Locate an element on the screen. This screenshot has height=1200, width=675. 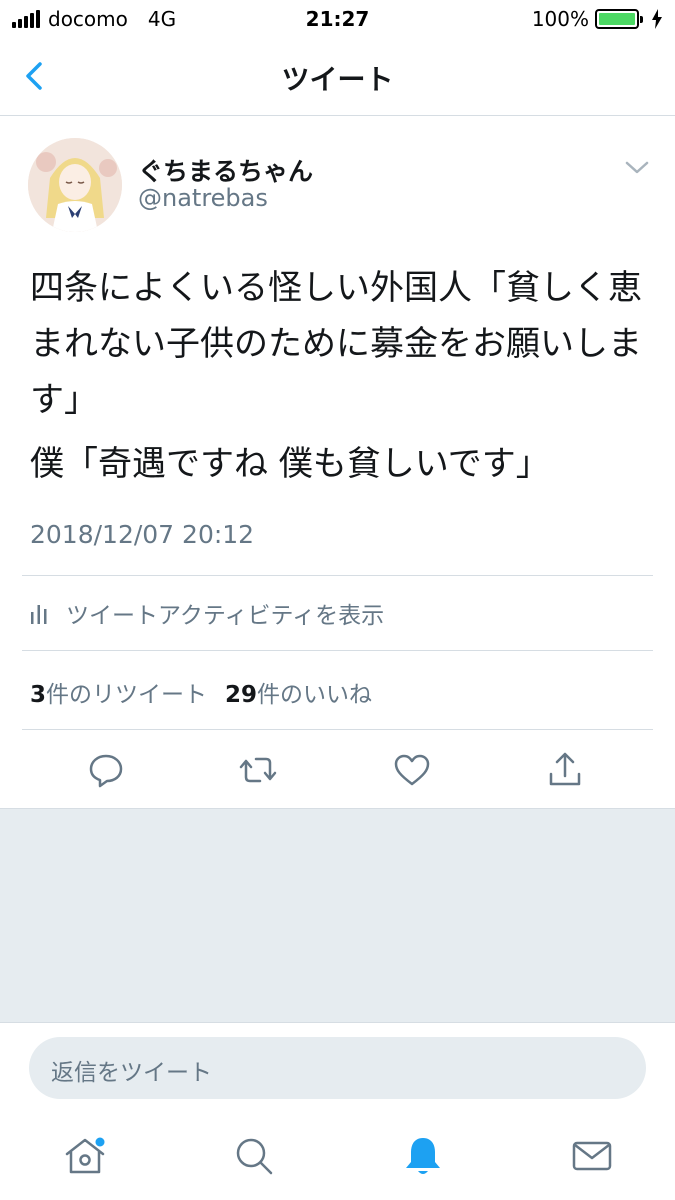
tab-bar is located at coordinates (337, 1156).